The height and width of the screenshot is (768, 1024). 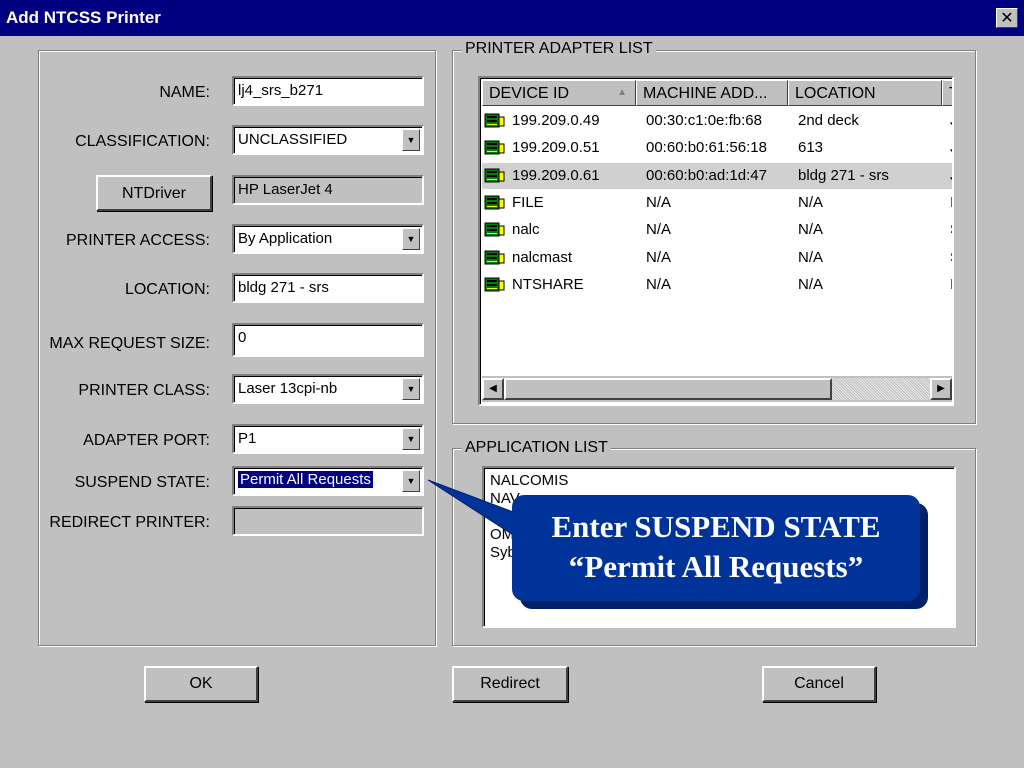 What do you see at coordinates (142, 141) in the screenshot?
I see `classification-label: CLASSIFICATION:` at bounding box center [142, 141].